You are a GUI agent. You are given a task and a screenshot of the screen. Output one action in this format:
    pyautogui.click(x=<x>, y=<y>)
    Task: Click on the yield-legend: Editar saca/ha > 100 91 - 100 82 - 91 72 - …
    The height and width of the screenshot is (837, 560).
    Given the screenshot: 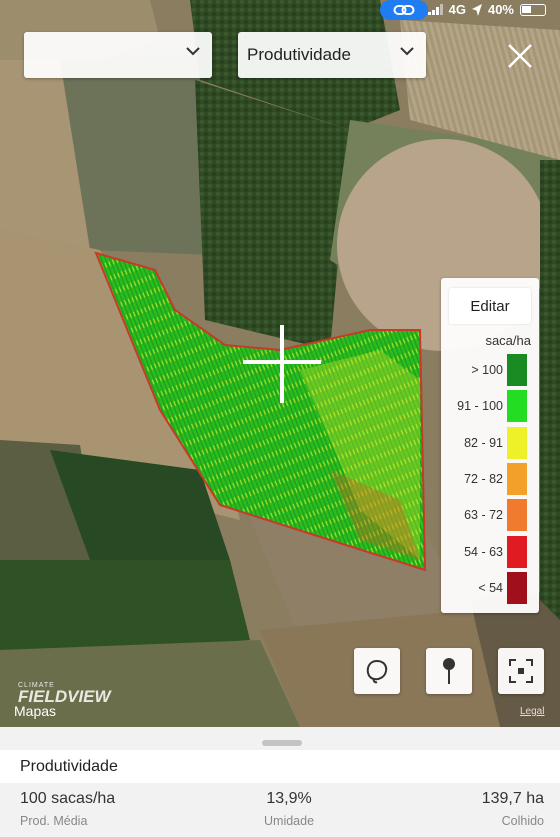 What is the action you would take?
    pyautogui.click(x=490, y=445)
    